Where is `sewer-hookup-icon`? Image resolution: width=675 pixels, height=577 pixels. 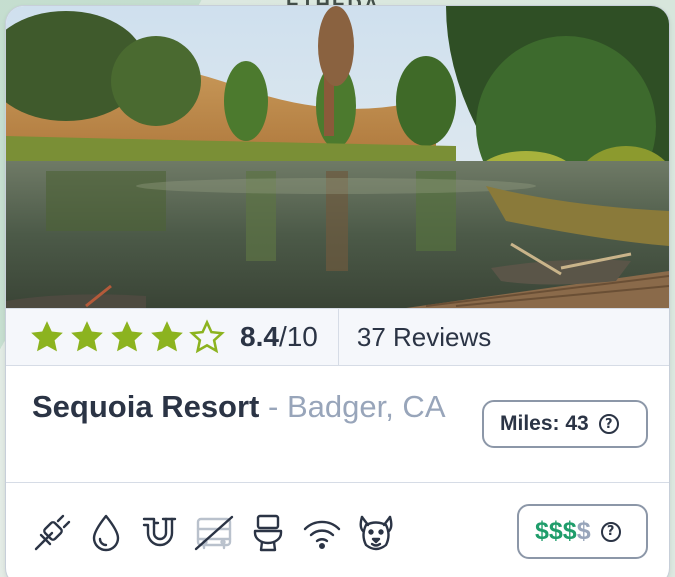 sewer-hookup-icon is located at coordinates (159, 532).